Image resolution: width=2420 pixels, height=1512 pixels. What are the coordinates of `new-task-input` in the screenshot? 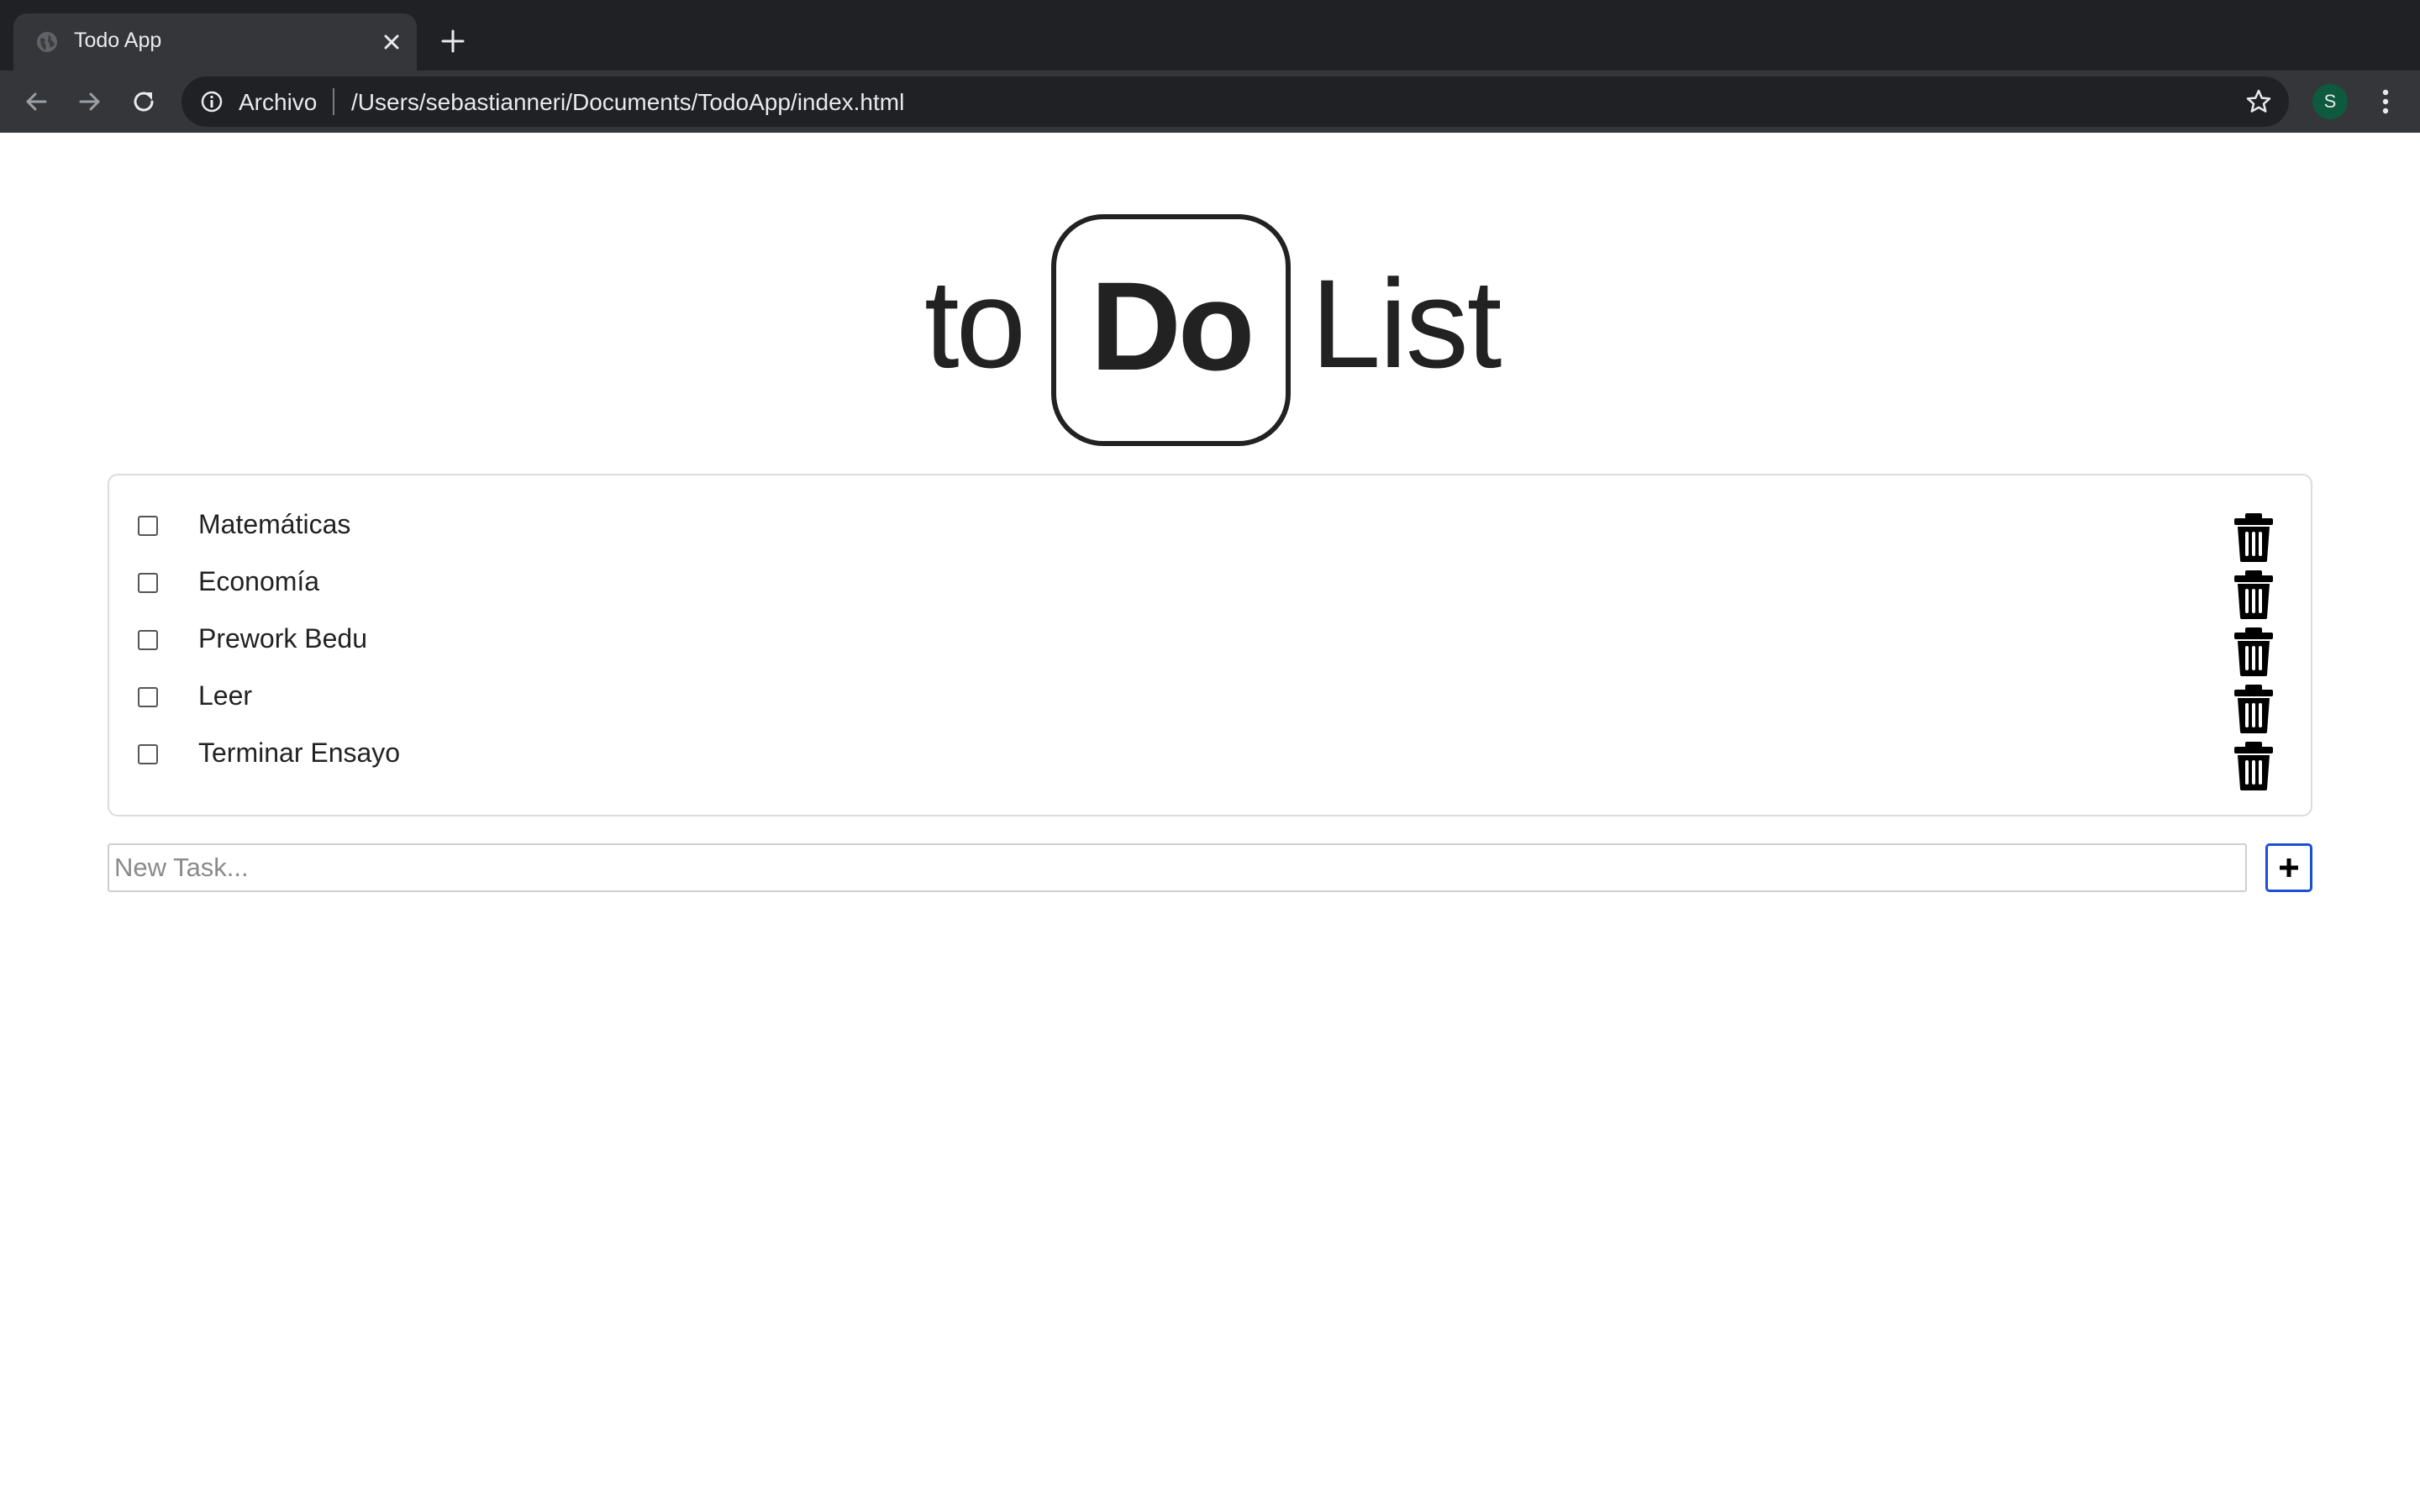 It's located at (1177, 867).